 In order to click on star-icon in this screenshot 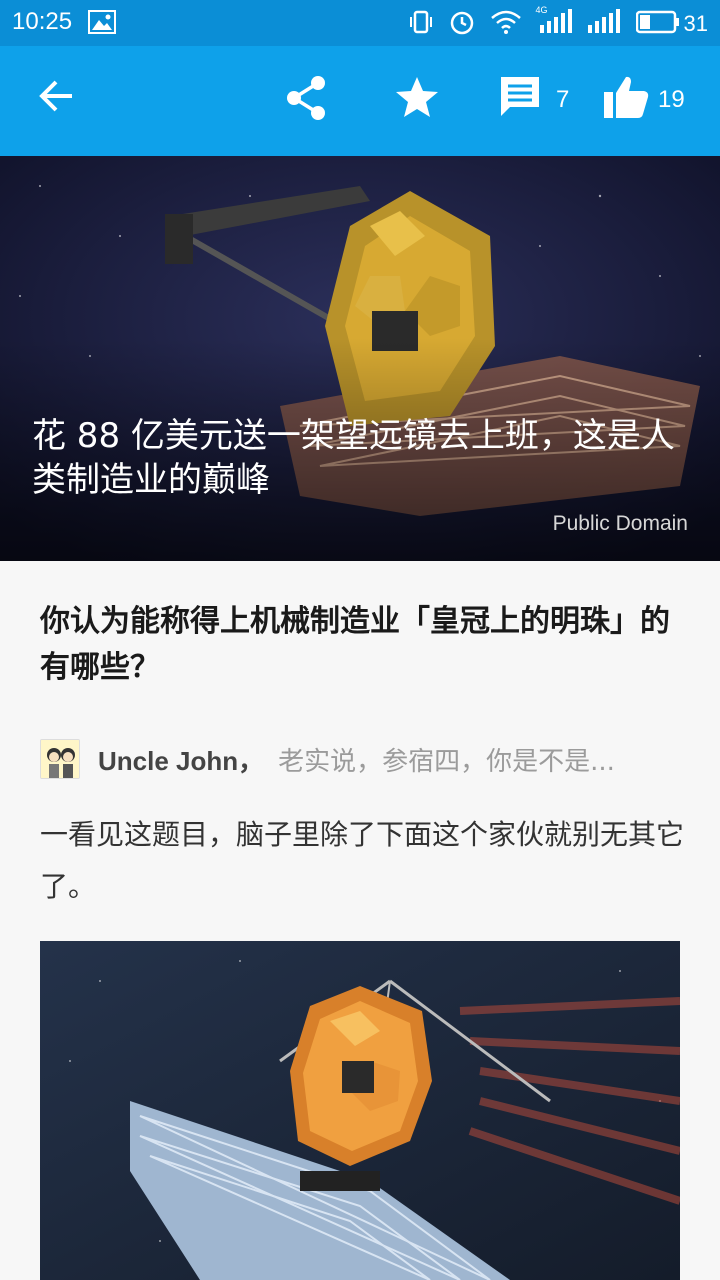, I will do `click(417, 99)`.